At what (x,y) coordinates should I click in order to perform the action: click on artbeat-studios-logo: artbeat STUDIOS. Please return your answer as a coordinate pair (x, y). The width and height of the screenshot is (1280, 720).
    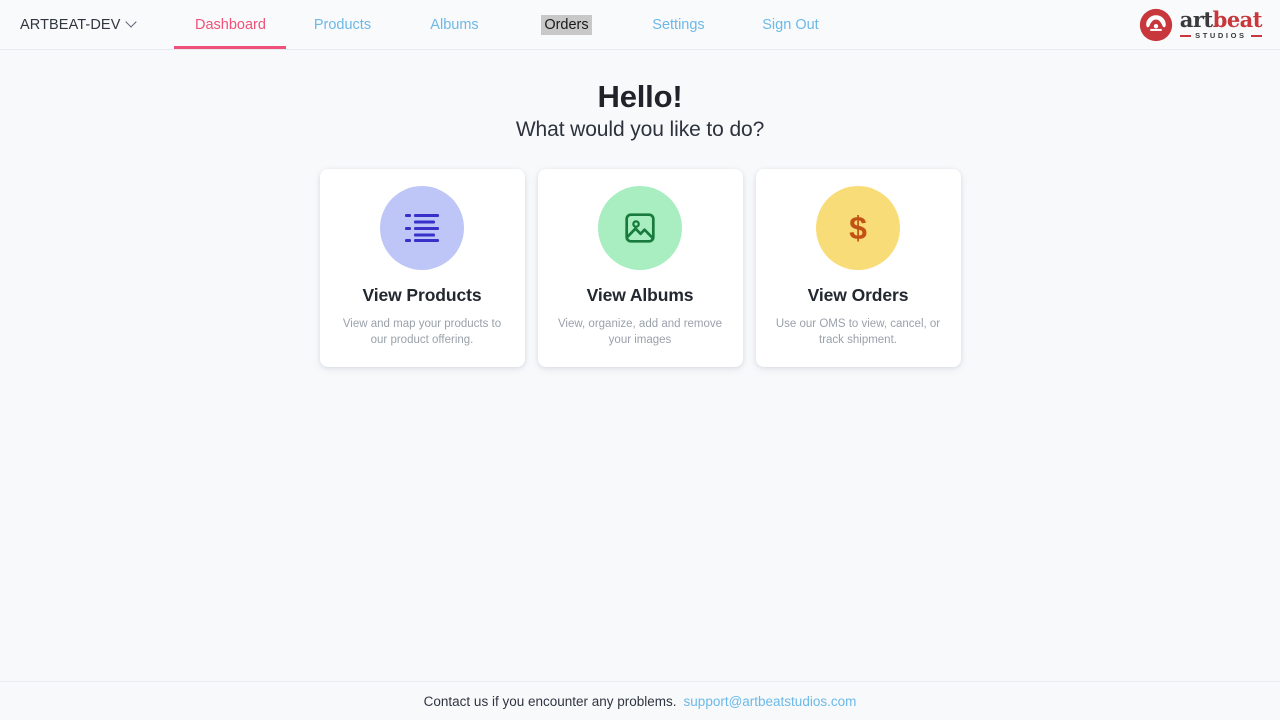
    Looking at the image, I should click on (1201, 24).